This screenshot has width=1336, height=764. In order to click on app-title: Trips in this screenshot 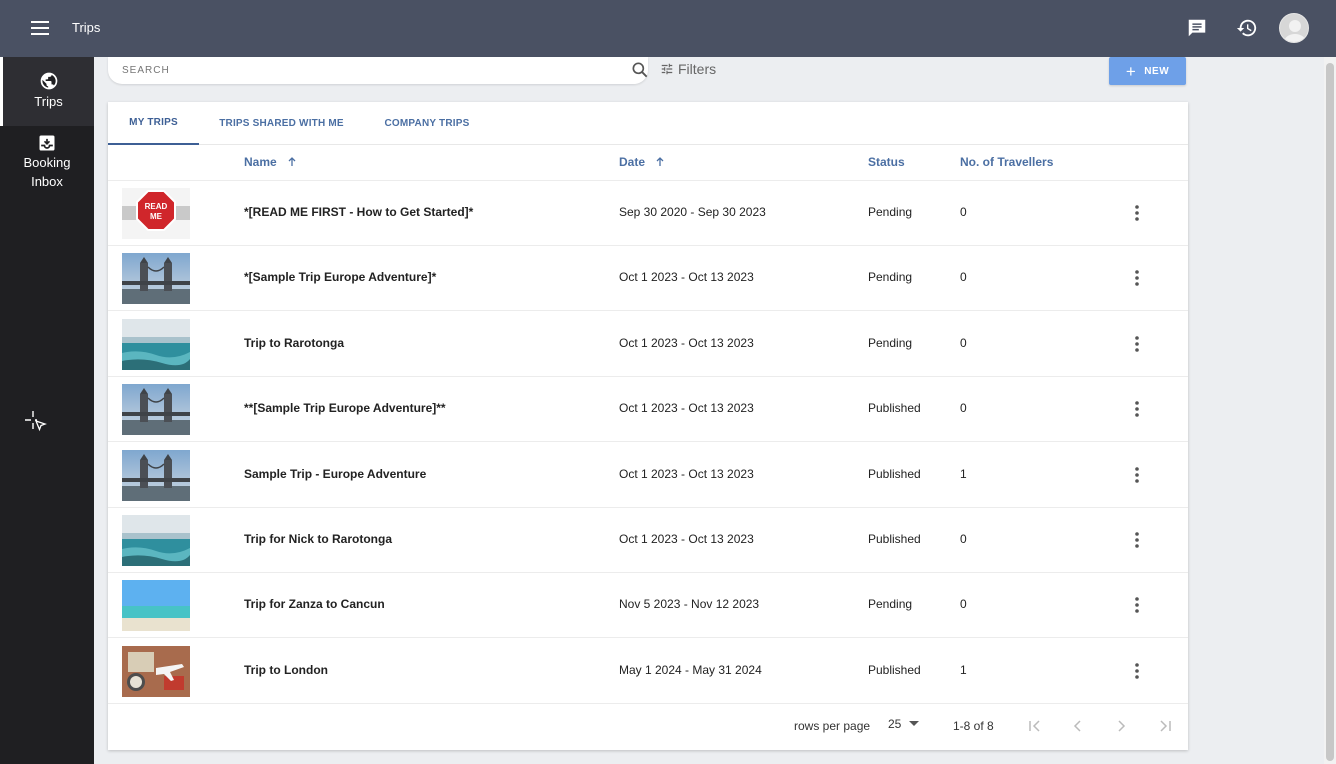, I will do `click(86, 27)`.